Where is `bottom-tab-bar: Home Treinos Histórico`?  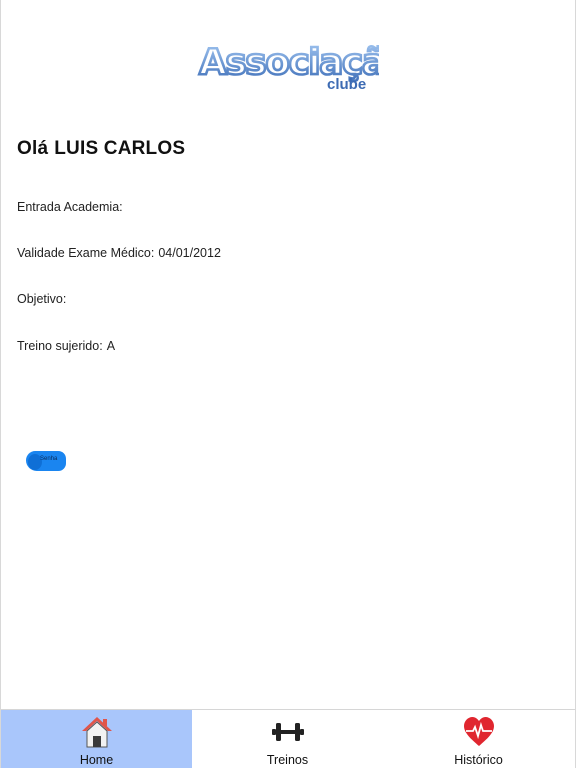 bottom-tab-bar: Home Treinos Histórico is located at coordinates (288, 738).